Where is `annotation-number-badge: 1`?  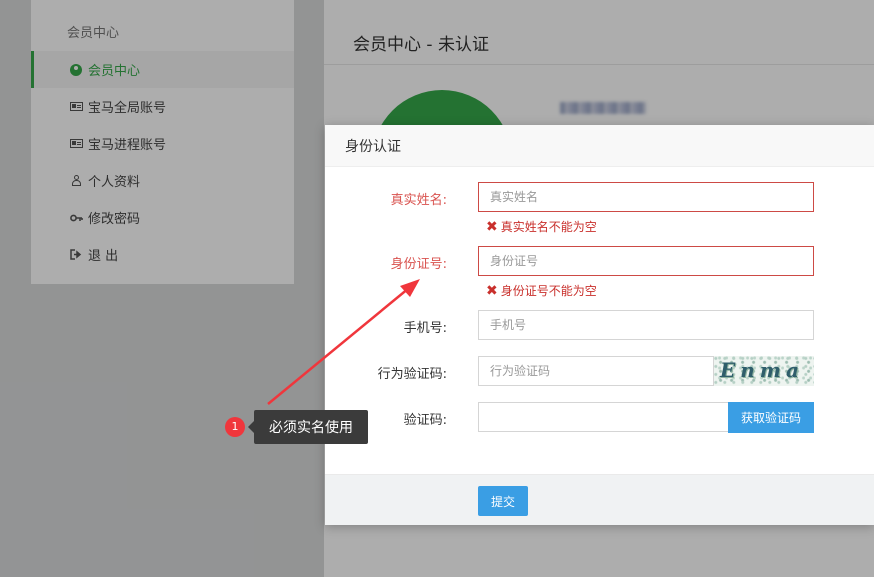
annotation-number-badge: 1 is located at coordinates (235, 427).